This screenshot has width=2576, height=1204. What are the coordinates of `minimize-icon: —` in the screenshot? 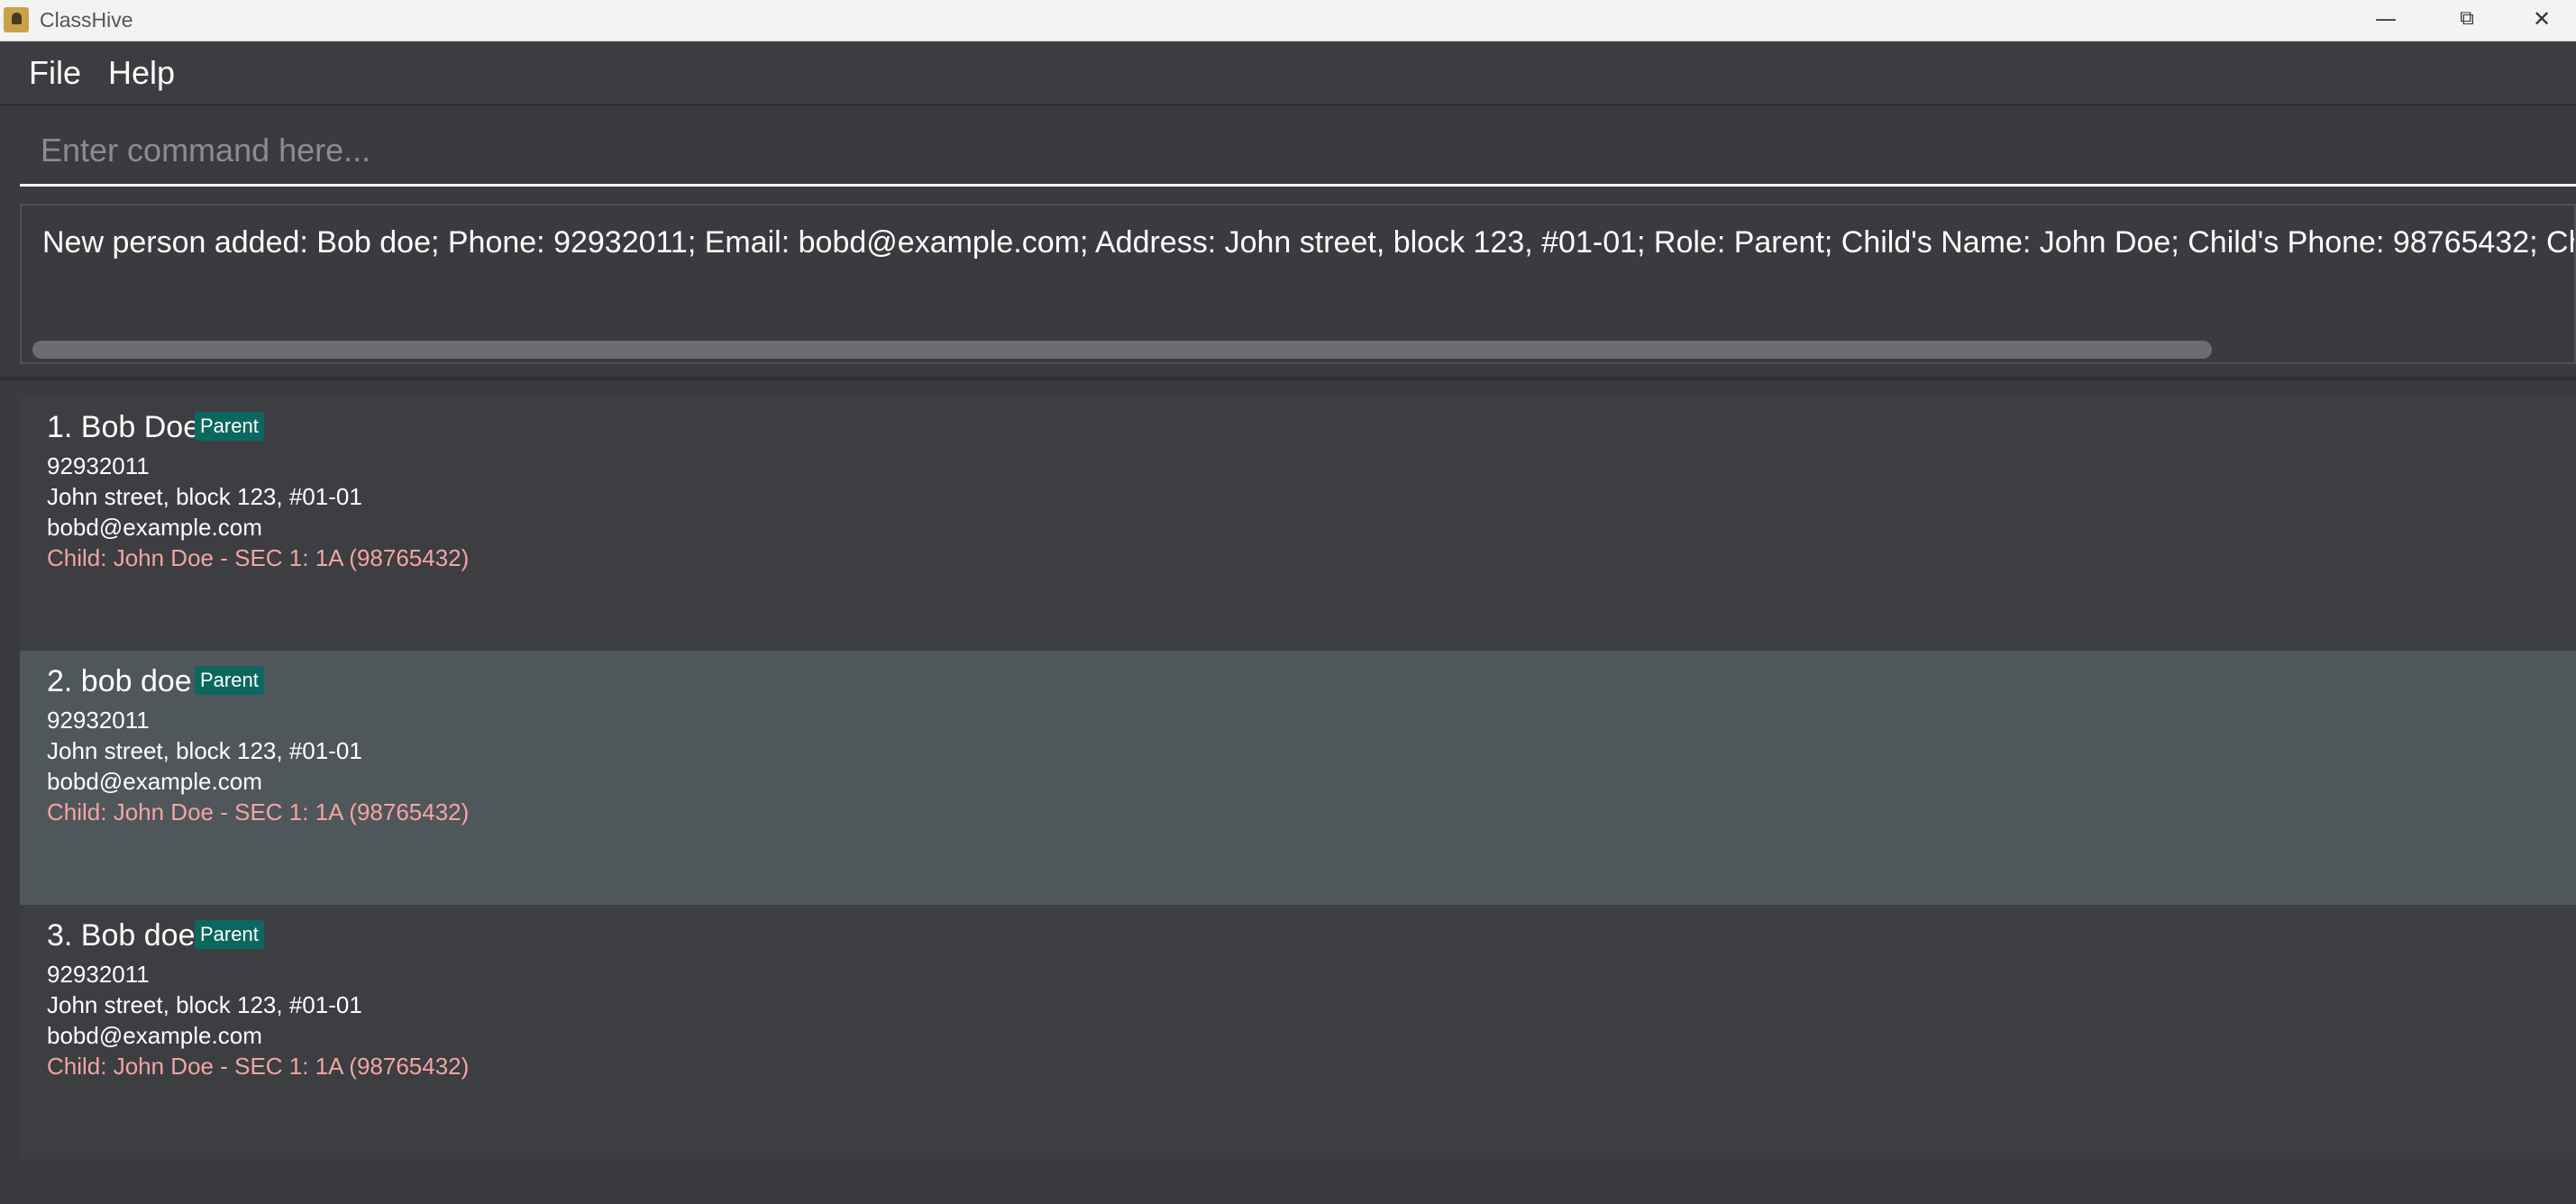 It's located at (2385, 20).